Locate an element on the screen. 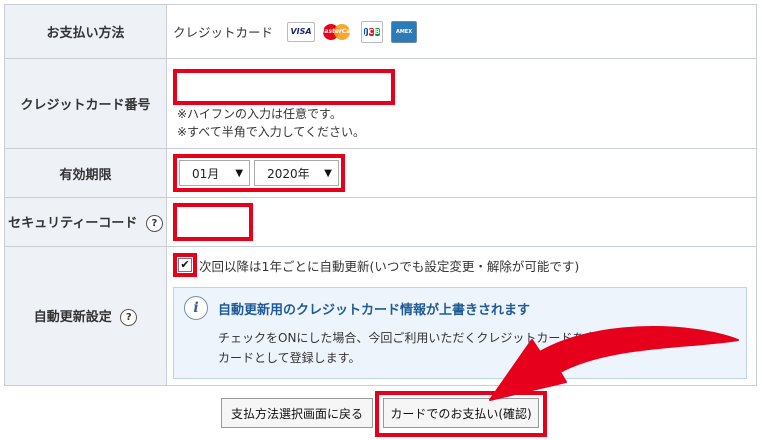  label-payment-method: お支払い方法 is located at coordinates (85, 31).